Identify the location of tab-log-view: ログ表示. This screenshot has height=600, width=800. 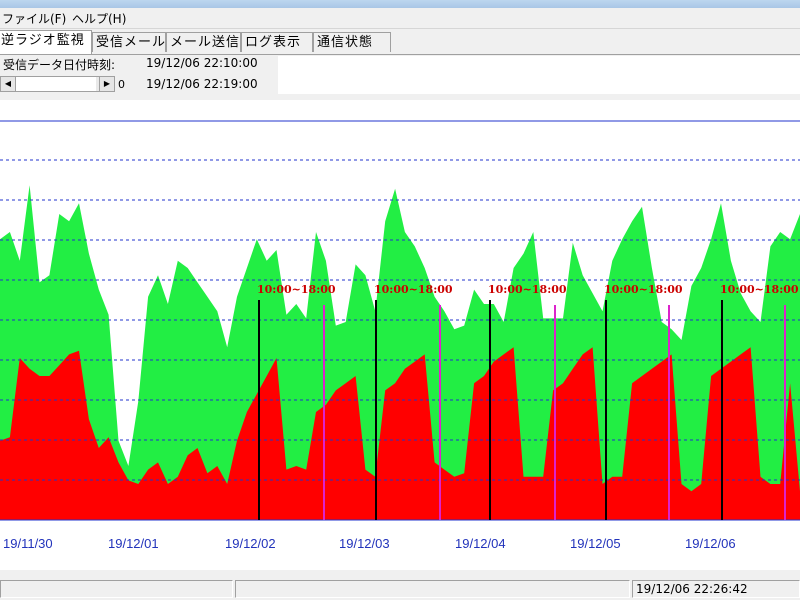
(277, 42).